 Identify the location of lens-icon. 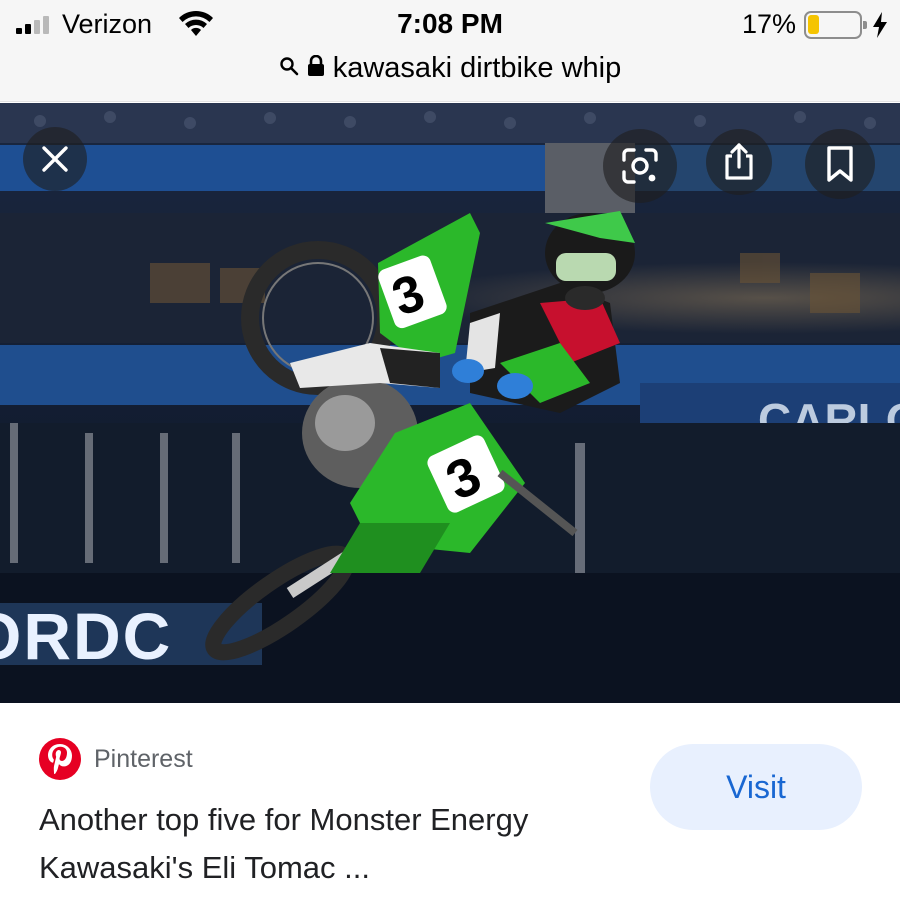
(640, 166).